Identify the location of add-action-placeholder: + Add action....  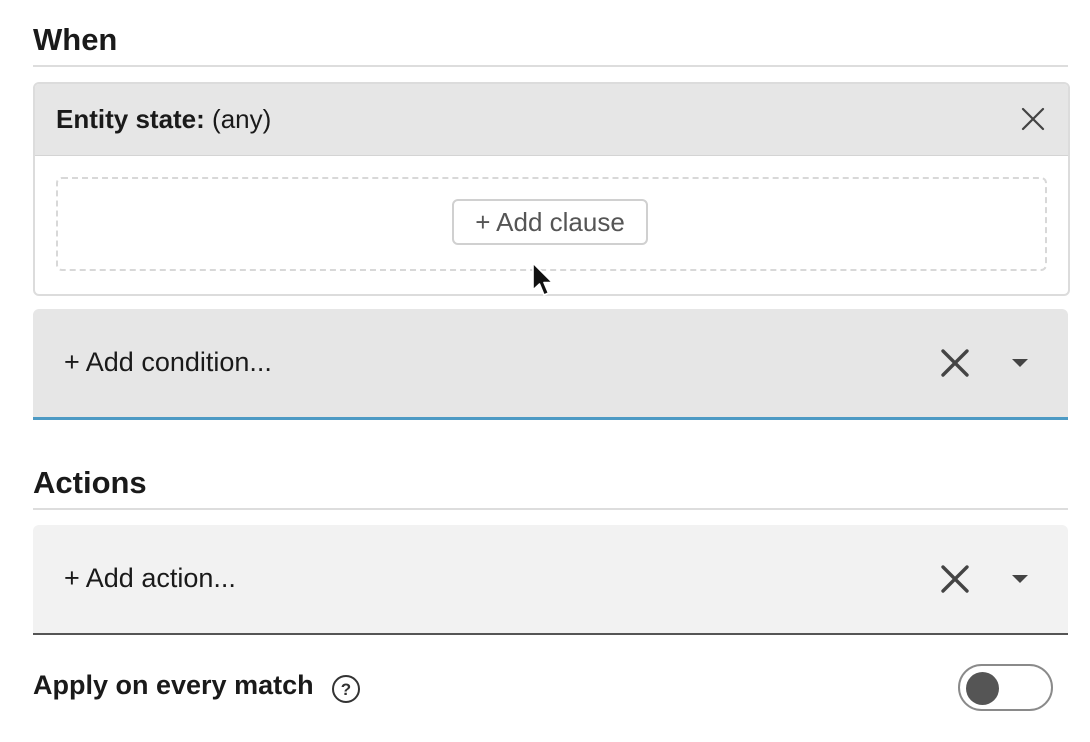
(150, 578).